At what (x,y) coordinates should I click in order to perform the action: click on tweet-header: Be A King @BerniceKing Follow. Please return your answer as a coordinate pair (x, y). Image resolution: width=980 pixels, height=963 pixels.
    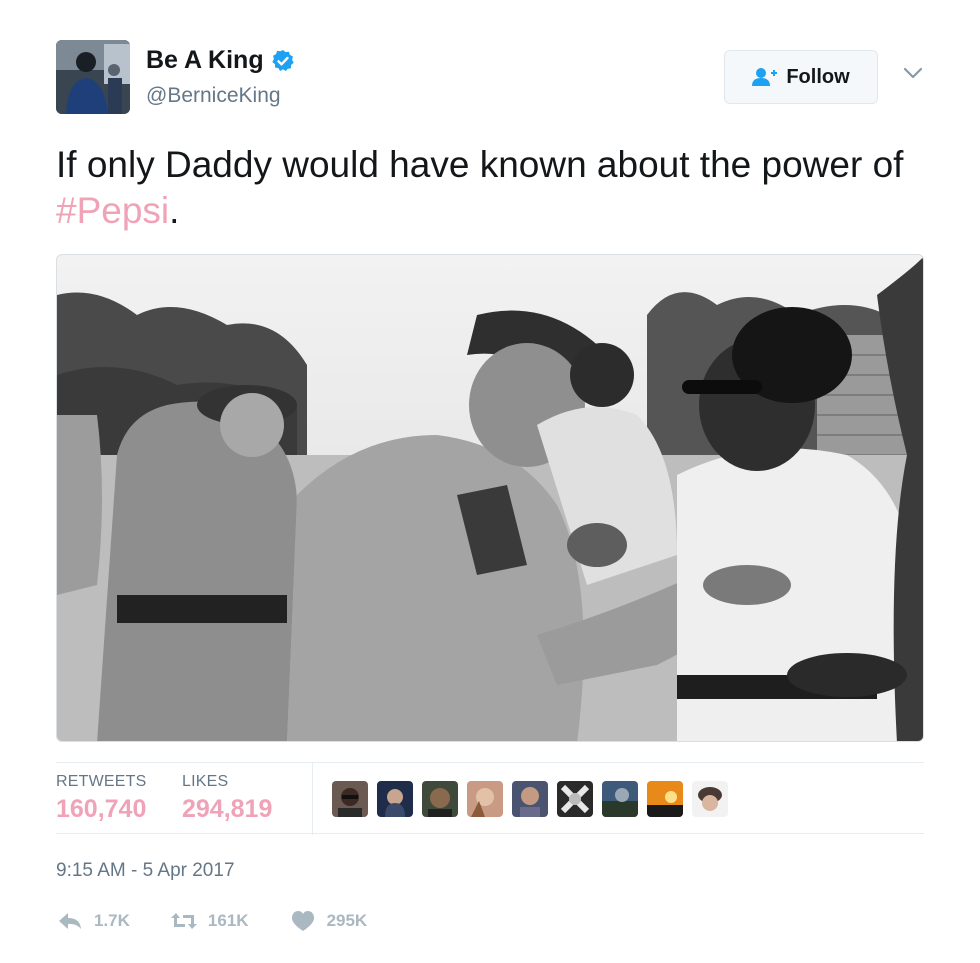
    Looking at the image, I should click on (491, 80).